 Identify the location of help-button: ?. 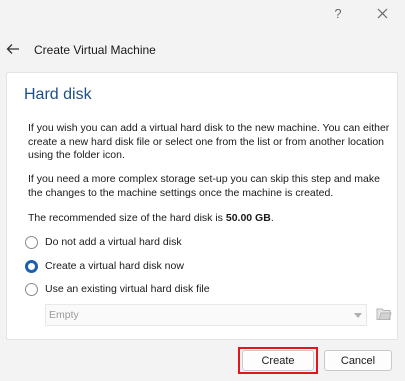
(338, 13).